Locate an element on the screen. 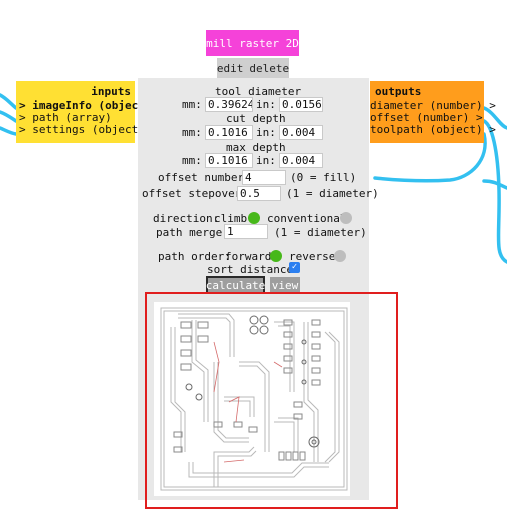 This screenshot has width=507, height=531. path-merge-input: 1 is located at coordinates (246, 231).